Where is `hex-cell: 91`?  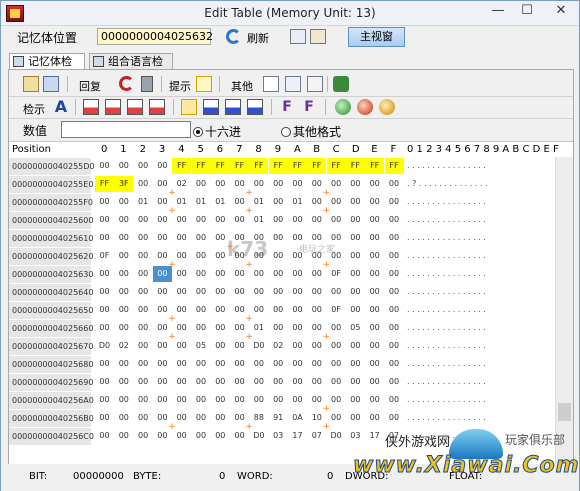
hex-cell: 91 is located at coordinates (278, 418).